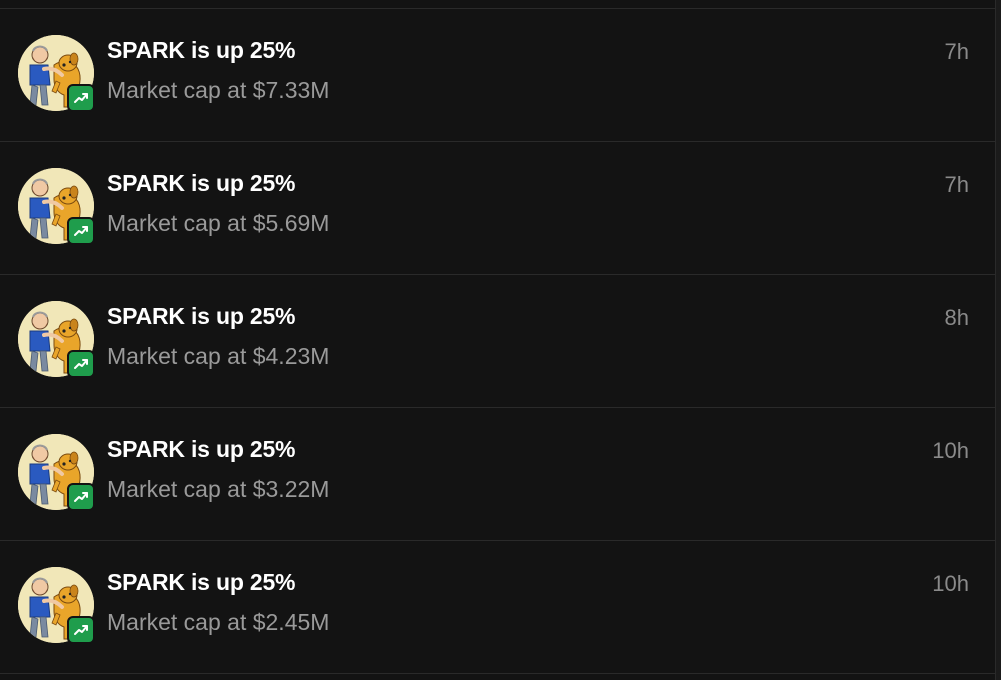  What do you see at coordinates (218, 90) in the screenshot?
I see `notification-subtitle: Market cap at $7.33M` at bounding box center [218, 90].